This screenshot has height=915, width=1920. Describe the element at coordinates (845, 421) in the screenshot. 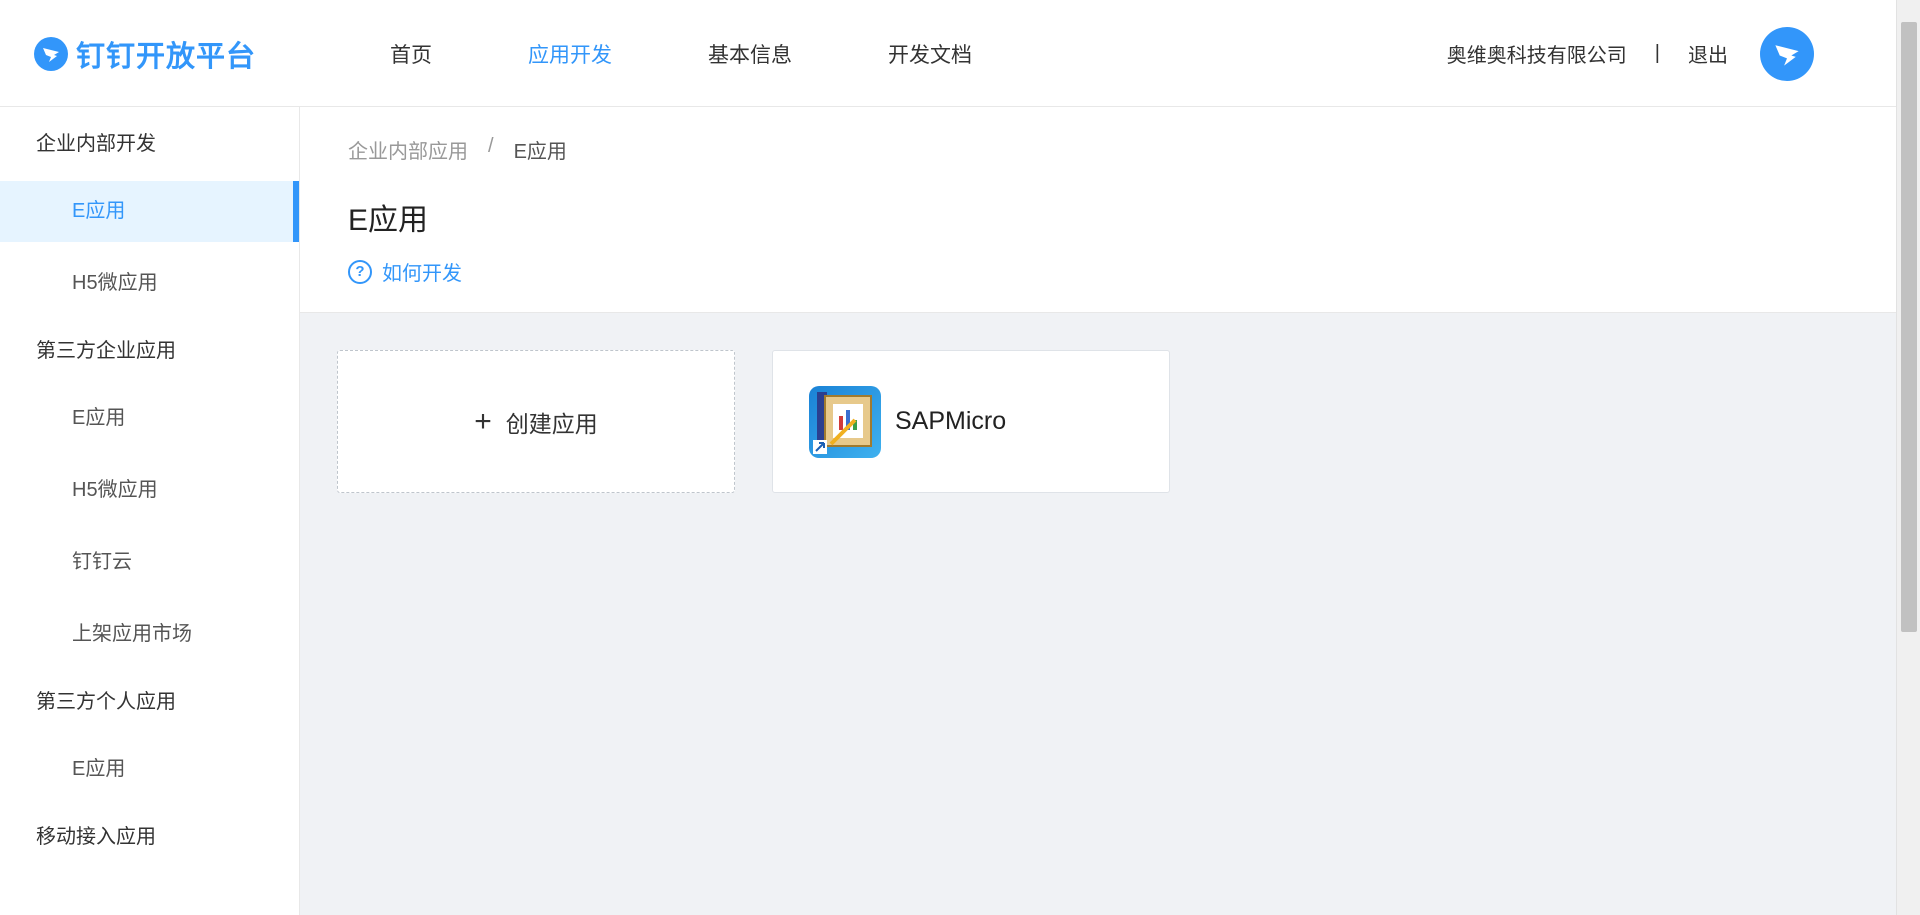

I see `app-icon` at that location.